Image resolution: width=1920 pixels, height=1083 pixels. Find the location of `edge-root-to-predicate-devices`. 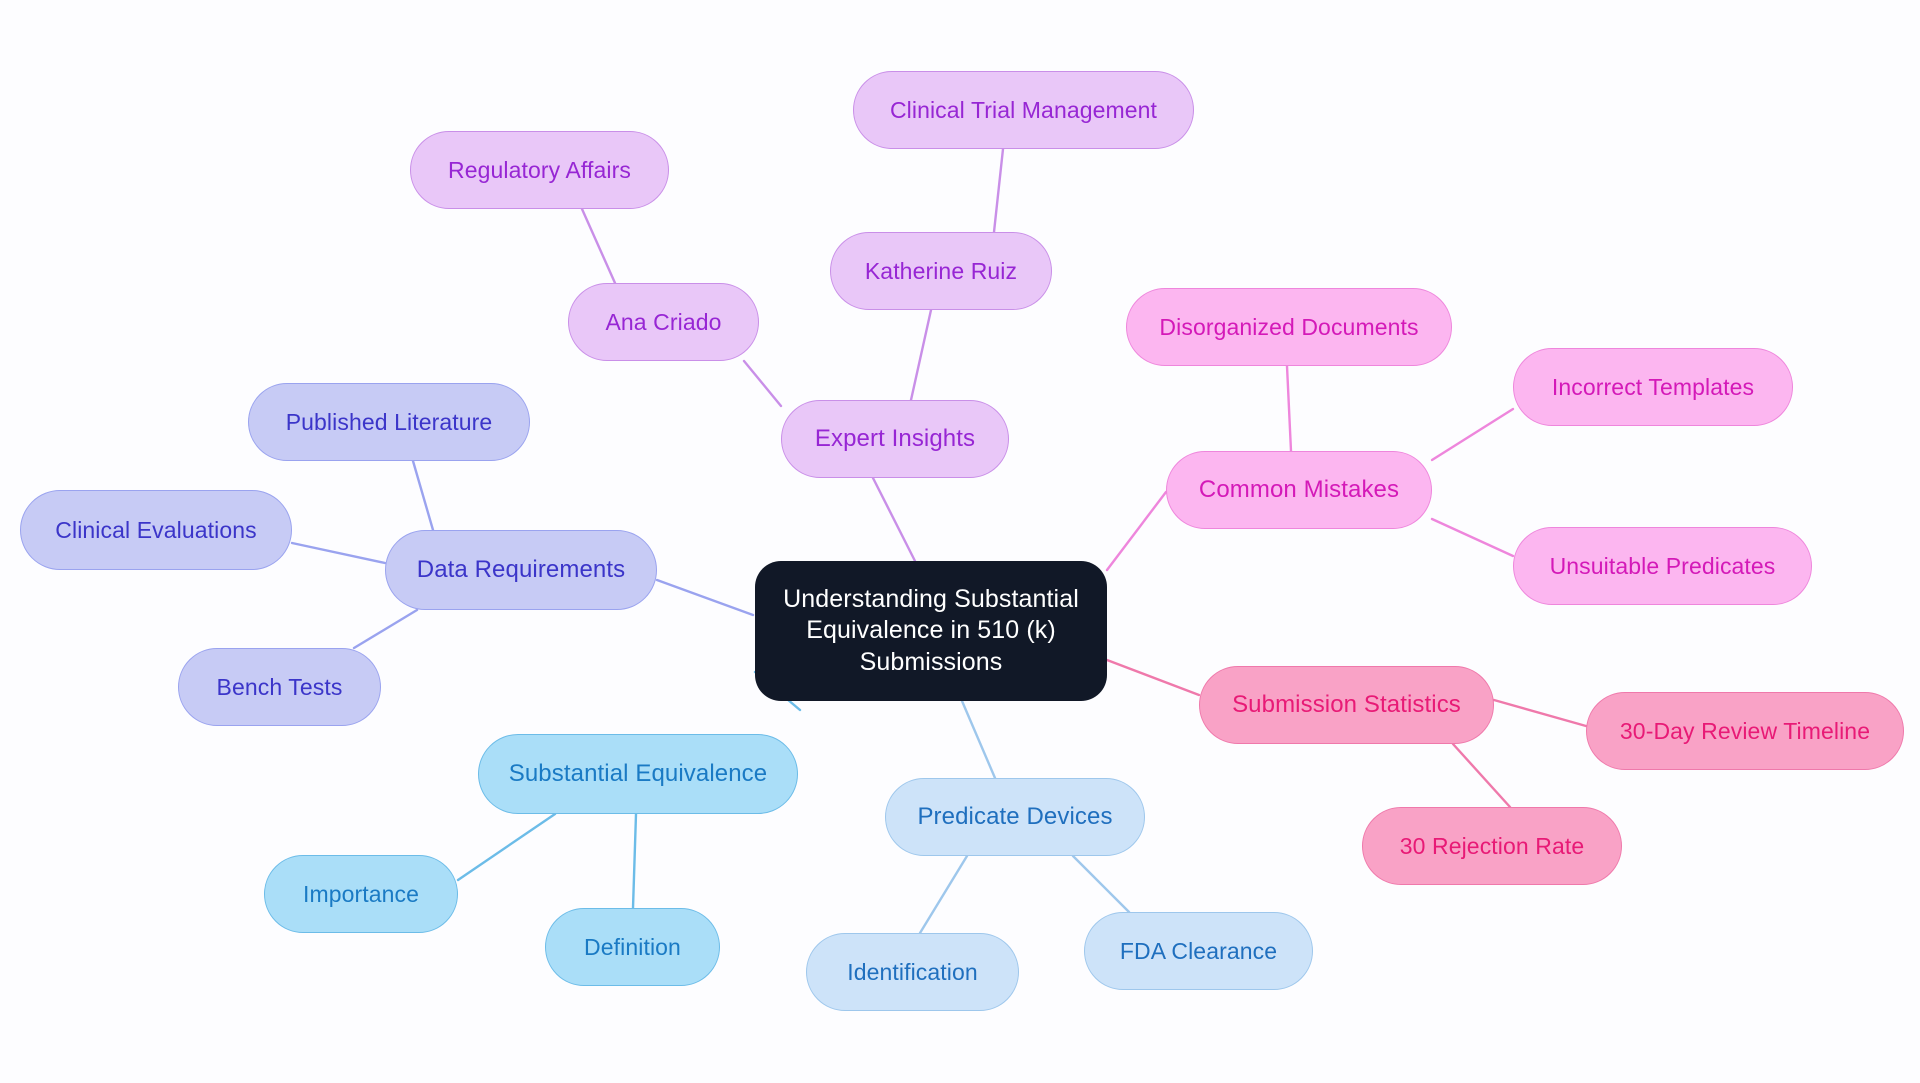

edge-root-to-predicate-devices is located at coordinates (978, 739).